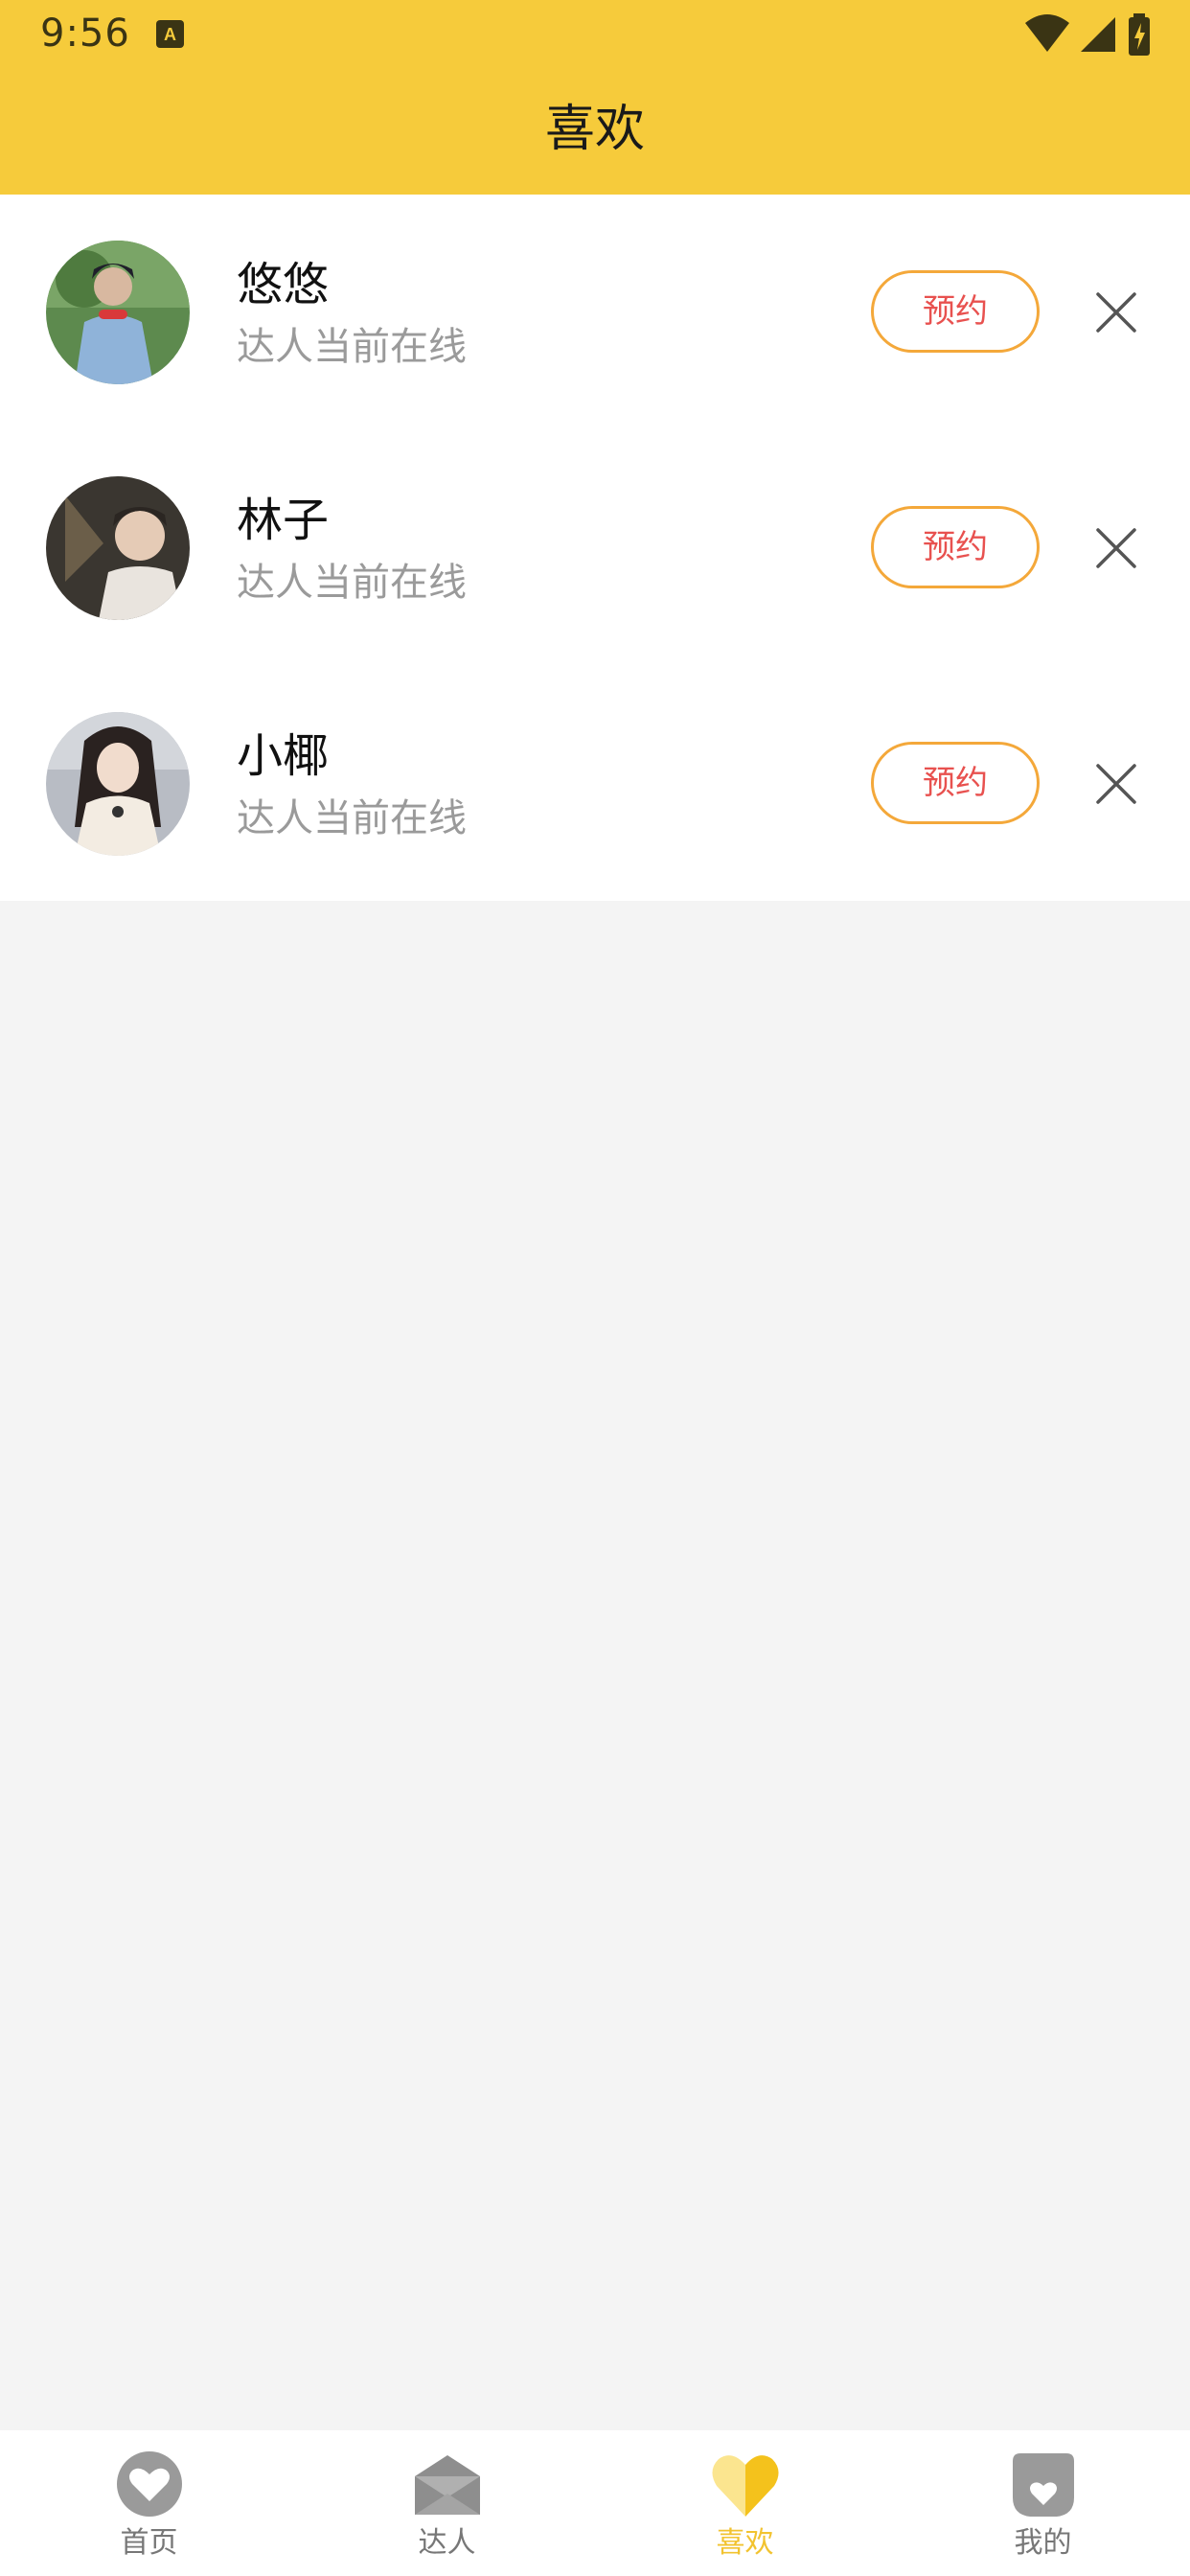 The image size is (1190, 2576). Describe the element at coordinates (85, 34) in the screenshot. I see `status-time: 9:56` at that location.